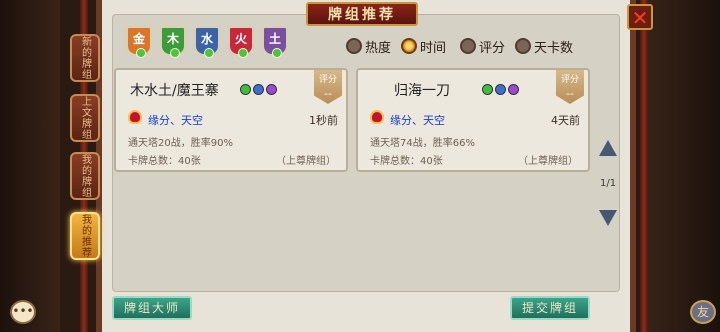 This screenshot has width=720, height=332. I want to click on page-indicator: 1/1, so click(608, 183).